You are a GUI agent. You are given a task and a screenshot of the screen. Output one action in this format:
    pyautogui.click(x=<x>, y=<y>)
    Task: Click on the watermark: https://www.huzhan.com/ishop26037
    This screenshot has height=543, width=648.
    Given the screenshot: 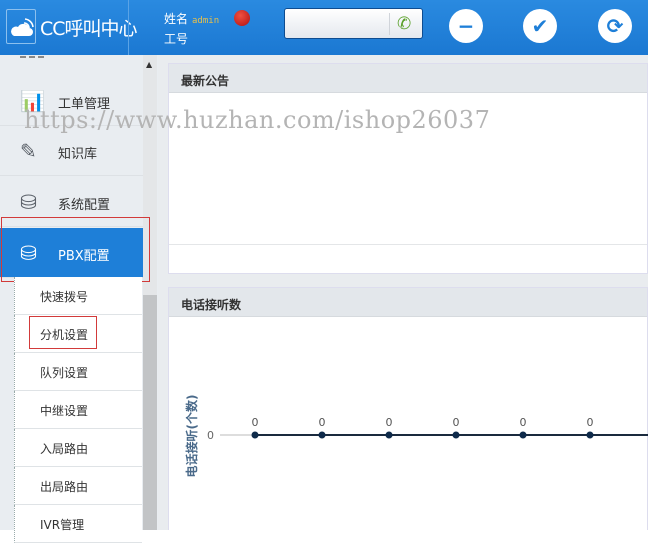 What is the action you would take?
    pyautogui.click(x=257, y=120)
    